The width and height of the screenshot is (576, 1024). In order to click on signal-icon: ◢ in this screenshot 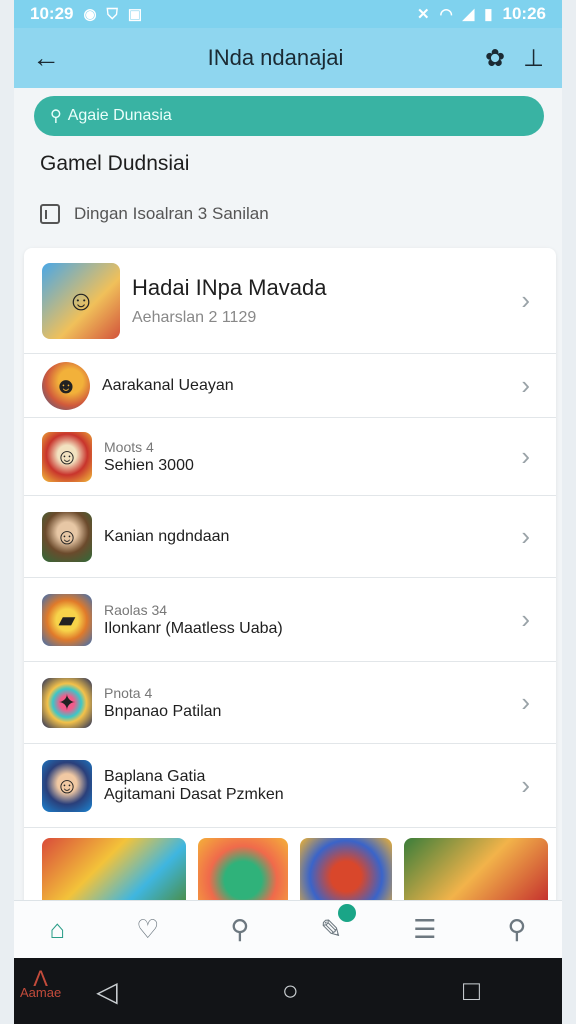, I will do `click(468, 14)`.